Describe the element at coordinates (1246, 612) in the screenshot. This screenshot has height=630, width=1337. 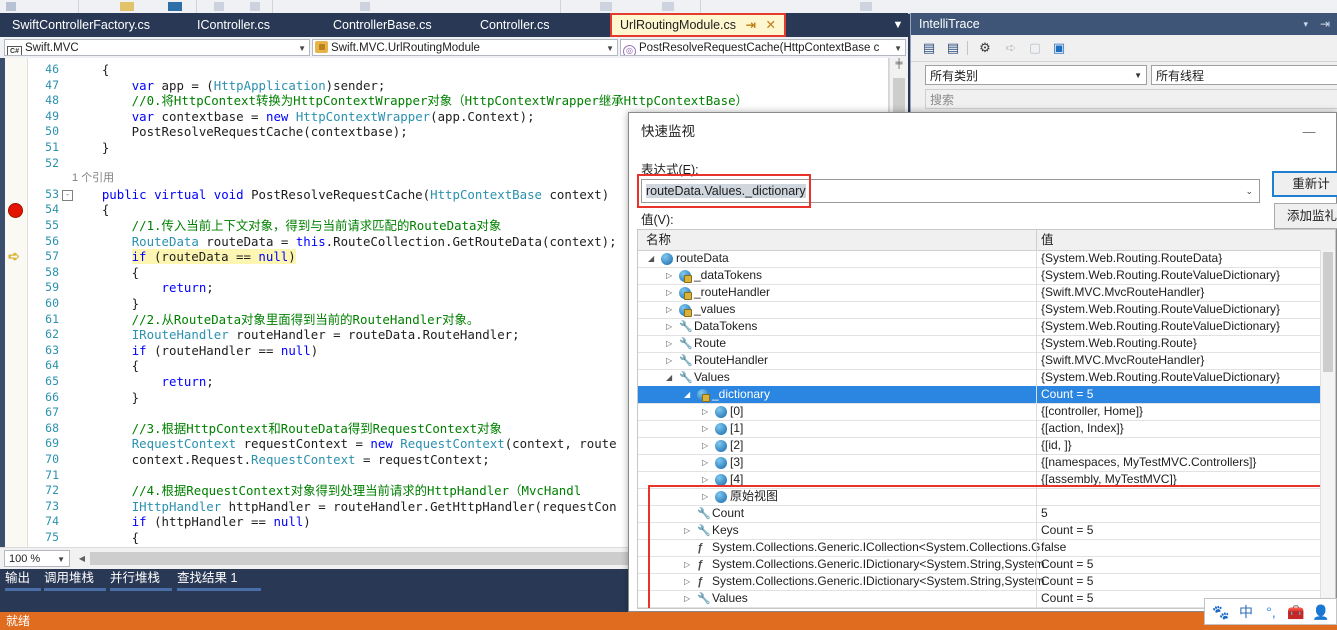
I see `chinese-mode-icon: 中` at that location.